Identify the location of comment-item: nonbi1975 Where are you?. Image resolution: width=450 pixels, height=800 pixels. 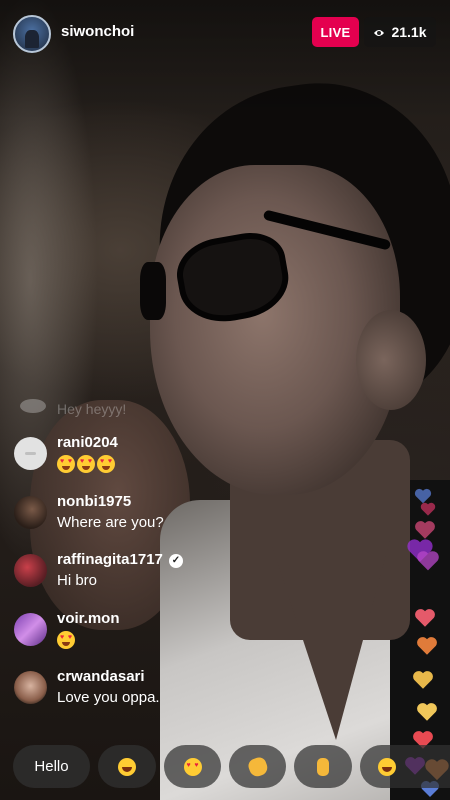
(152, 516).